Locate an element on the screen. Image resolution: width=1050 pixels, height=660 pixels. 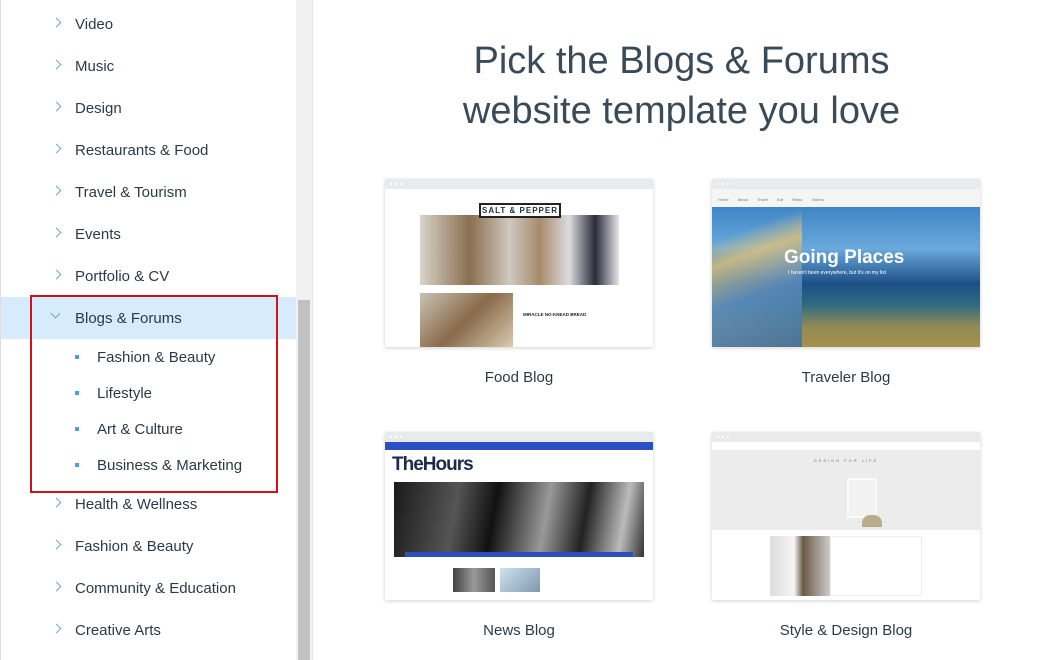
category-video: Video is located at coordinates (149, 24).